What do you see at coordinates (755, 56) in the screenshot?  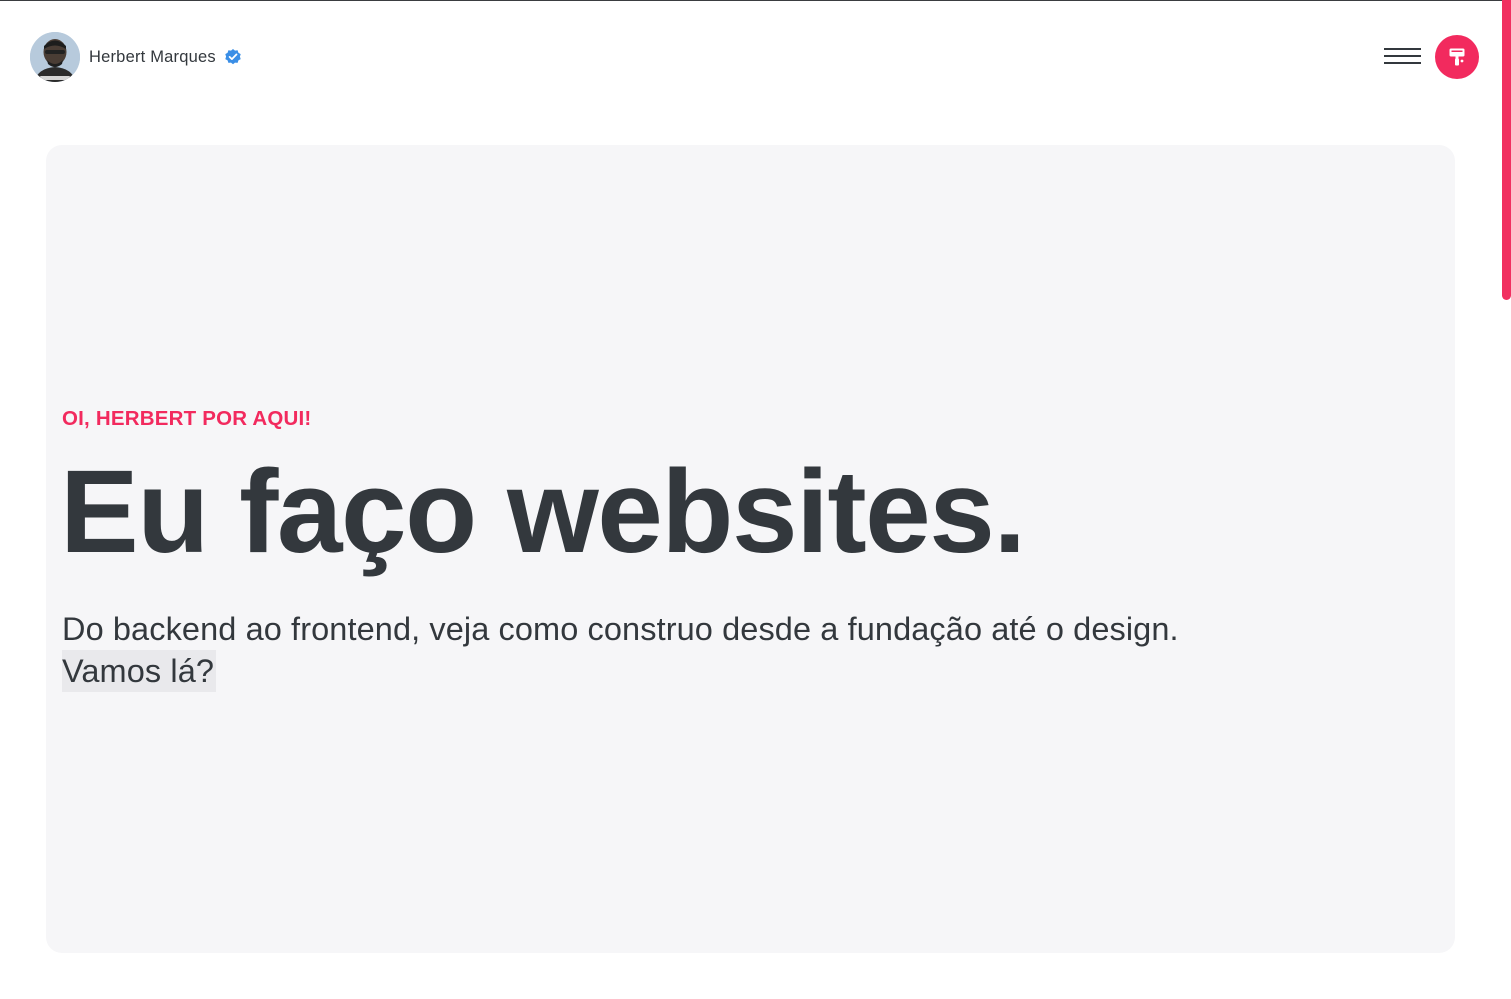 I see `site-header: Herbert Marques` at bounding box center [755, 56].